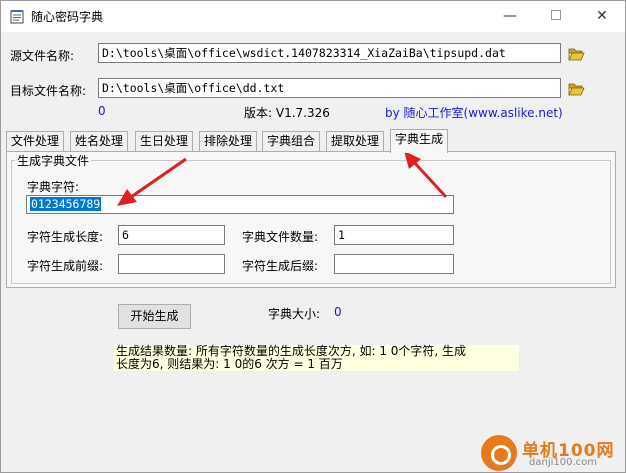 The width and height of the screenshot is (626, 473). What do you see at coordinates (426, 175) in the screenshot?
I see `arrow-to-generate-tab` at bounding box center [426, 175].